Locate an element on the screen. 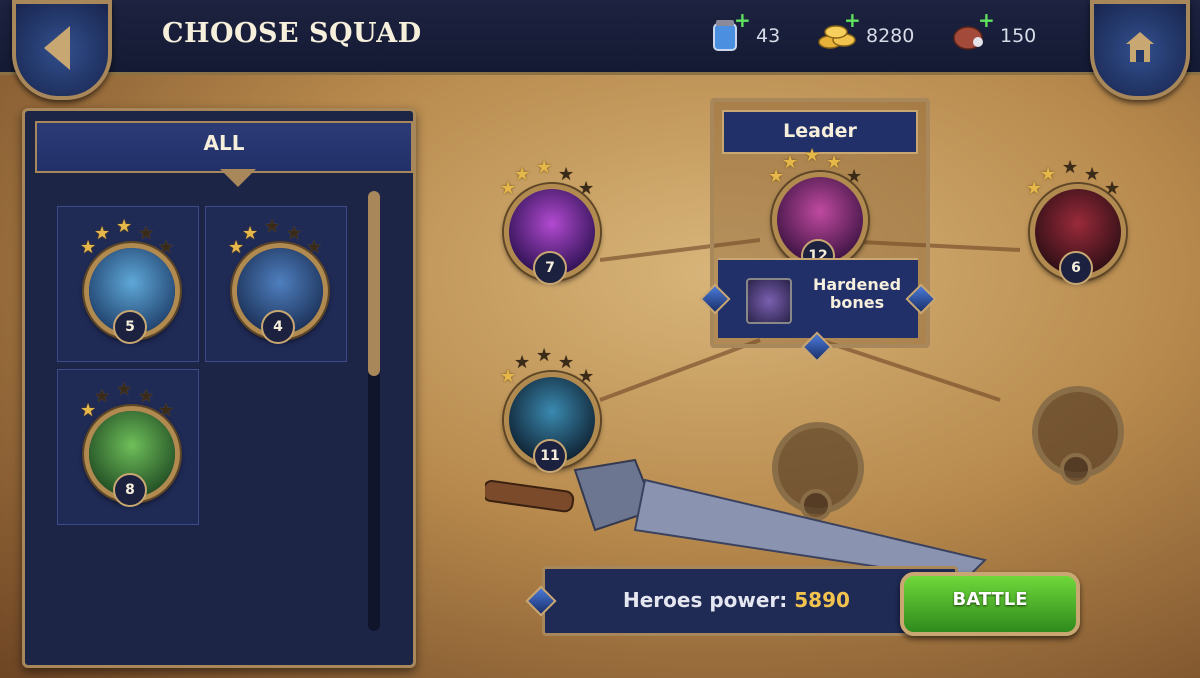  roster-slot: ★ ★ ★ ★ ★ 8 is located at coordinates (128, 447).